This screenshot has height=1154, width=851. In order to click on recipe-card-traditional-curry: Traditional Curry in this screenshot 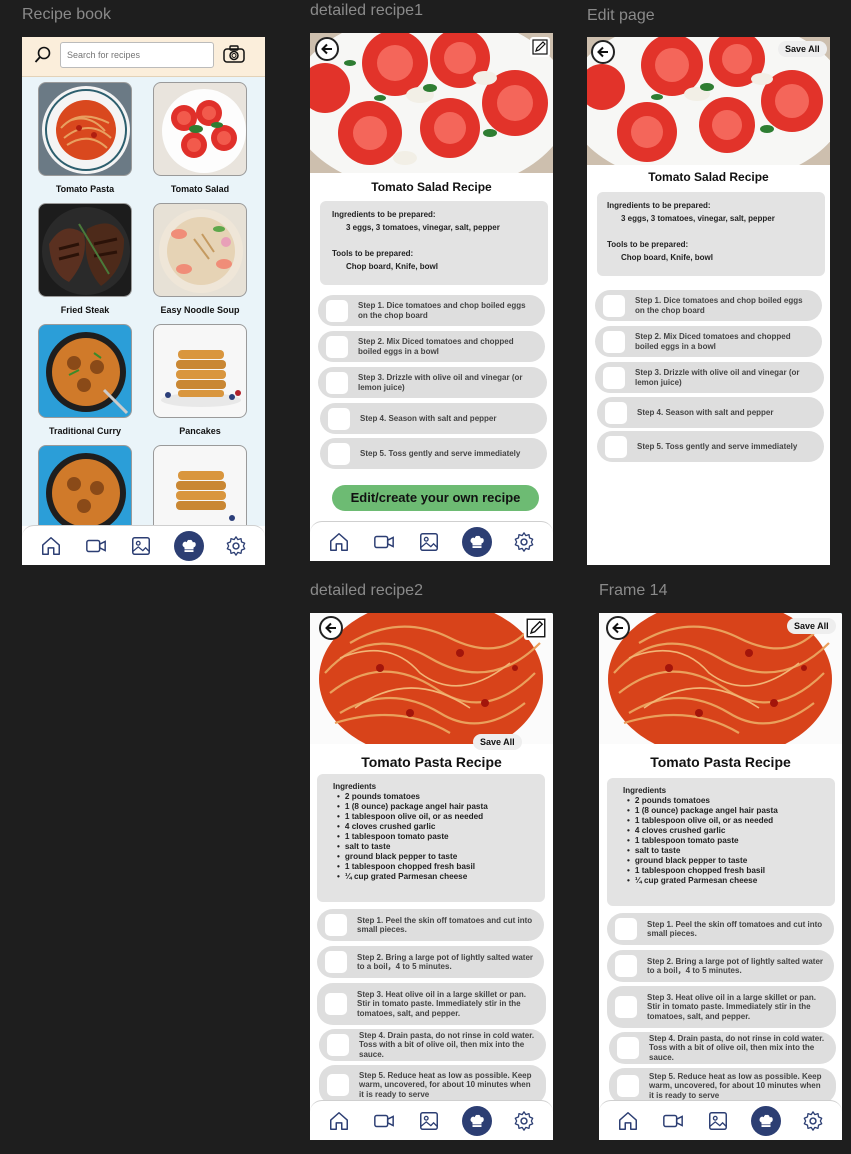, I will do `click(85, 380)`.